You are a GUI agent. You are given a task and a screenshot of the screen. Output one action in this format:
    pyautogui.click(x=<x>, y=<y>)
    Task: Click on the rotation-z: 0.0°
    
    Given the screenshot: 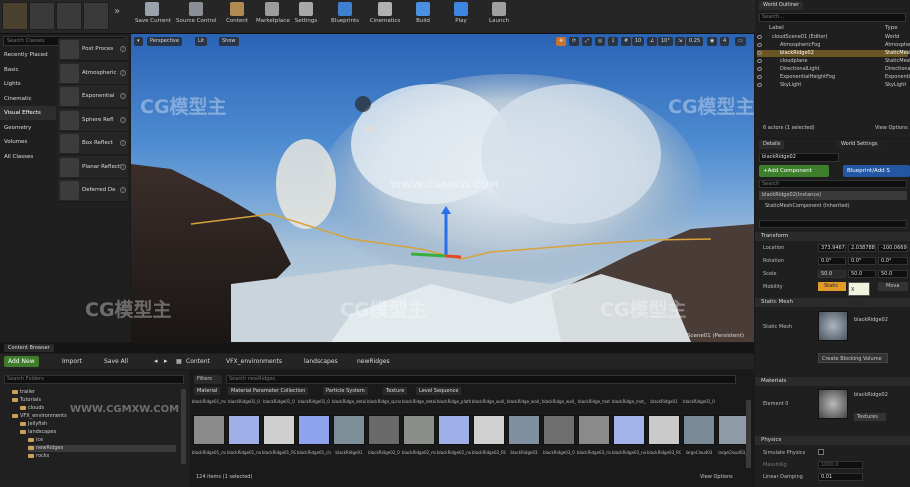 What is the action you would take?
    pyautogui.click(x=893, y=261)
    